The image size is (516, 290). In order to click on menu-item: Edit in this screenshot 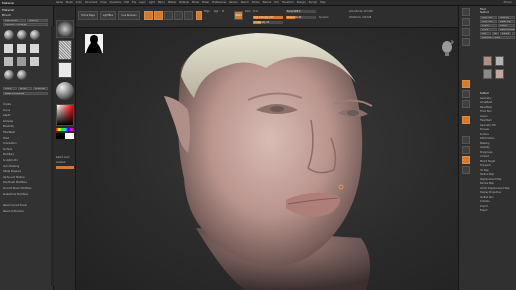, I will do `click(126, 2)`.